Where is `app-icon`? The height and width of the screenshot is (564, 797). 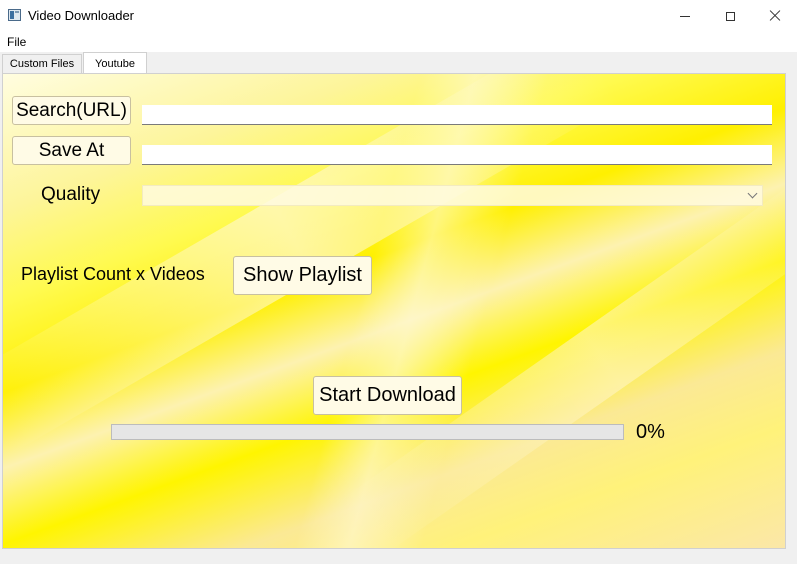
app-icon is located at coordinates (14, 15).